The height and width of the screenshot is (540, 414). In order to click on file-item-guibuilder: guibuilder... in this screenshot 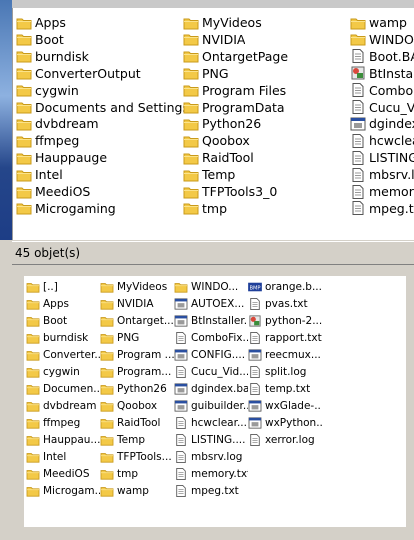, I will do `click(211, 405)`.